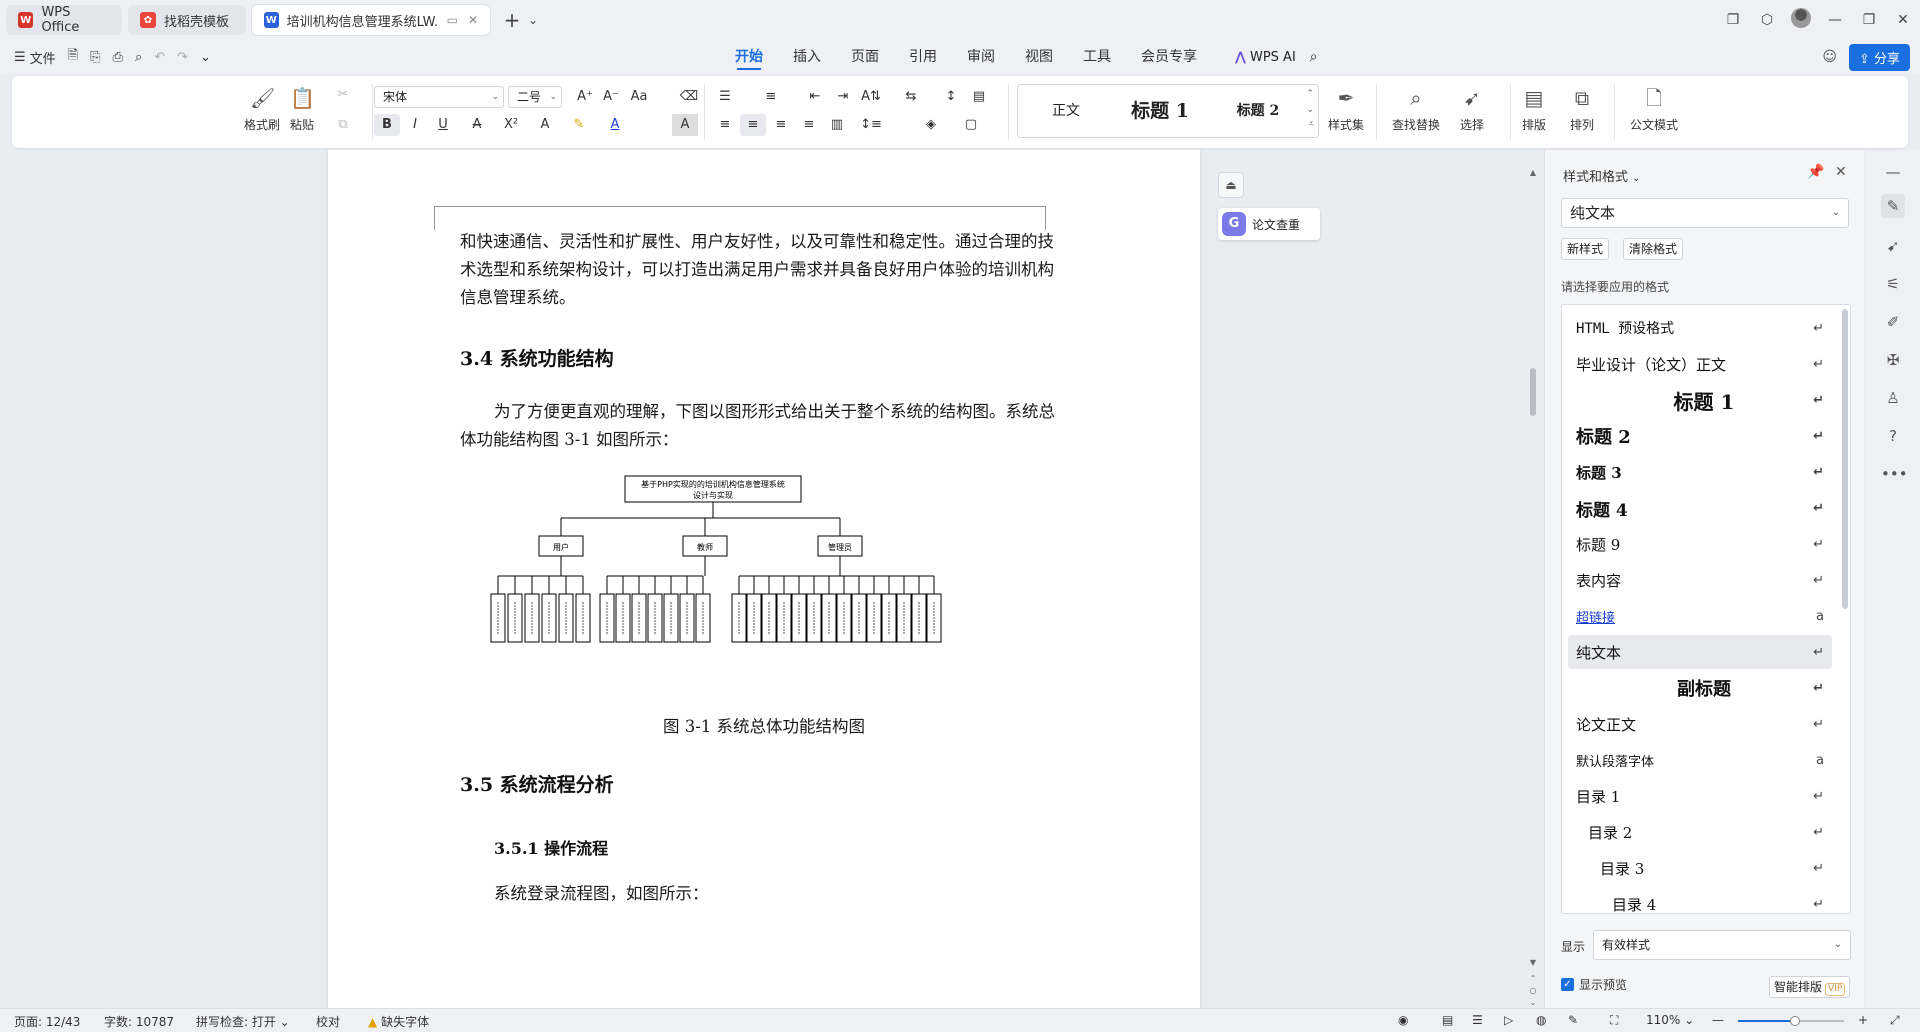 The width and height of the screenshot is (1920, 1032). What do you see at coordinates (798, 894) in the screenshot?
I see `paragraph: 系统登录流程图，如图所示：` at bounding box center [798, 894].